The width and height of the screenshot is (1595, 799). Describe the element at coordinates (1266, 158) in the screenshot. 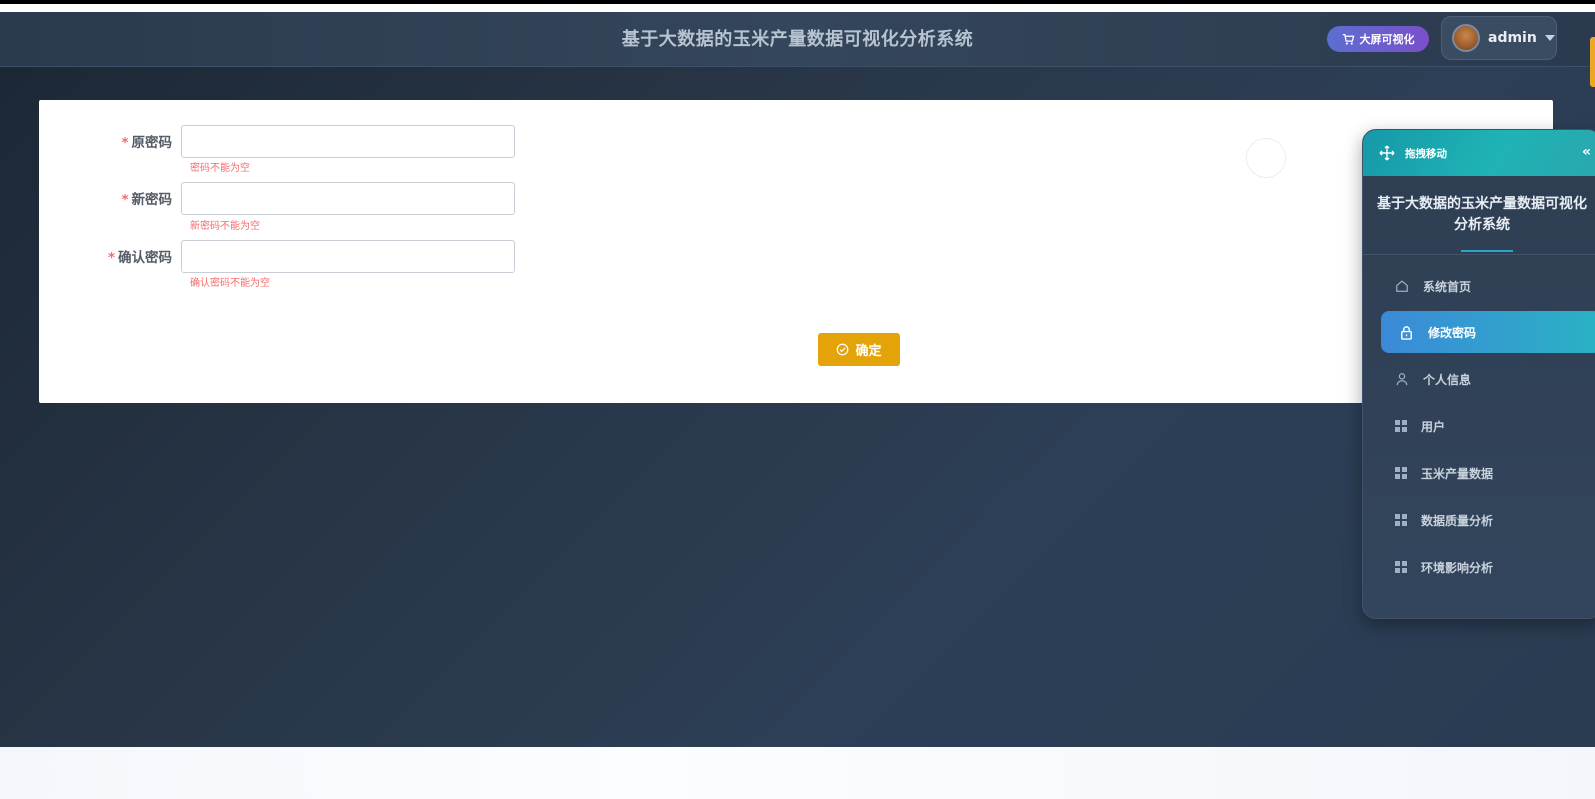

I see `decorative-circle` at that location.